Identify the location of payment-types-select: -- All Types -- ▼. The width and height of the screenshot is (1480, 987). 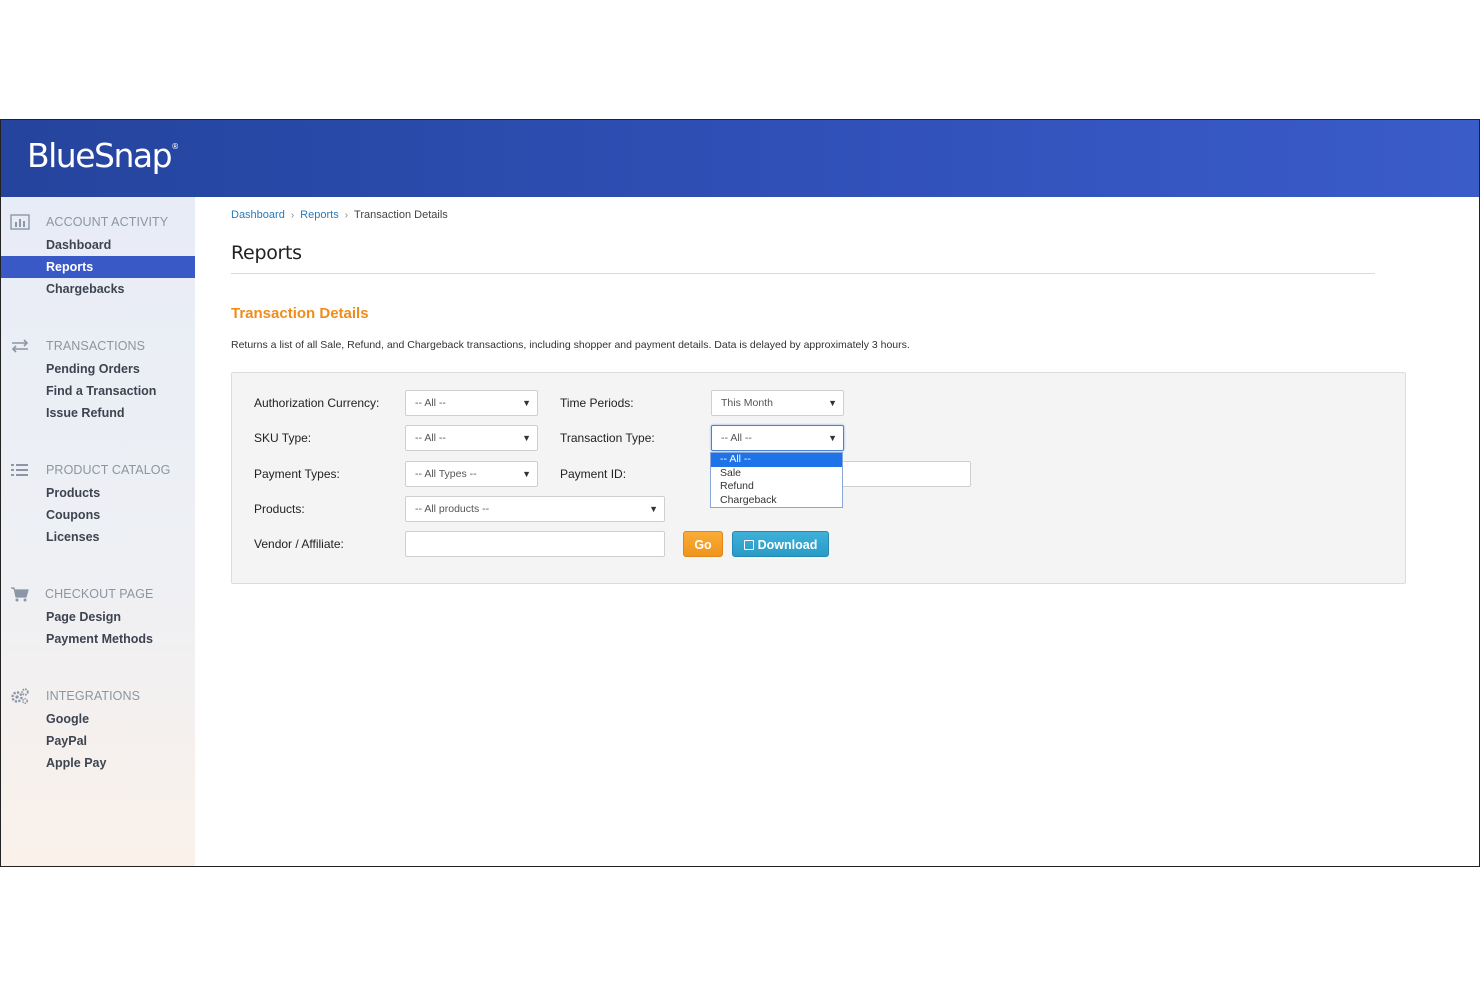
(471, 474).